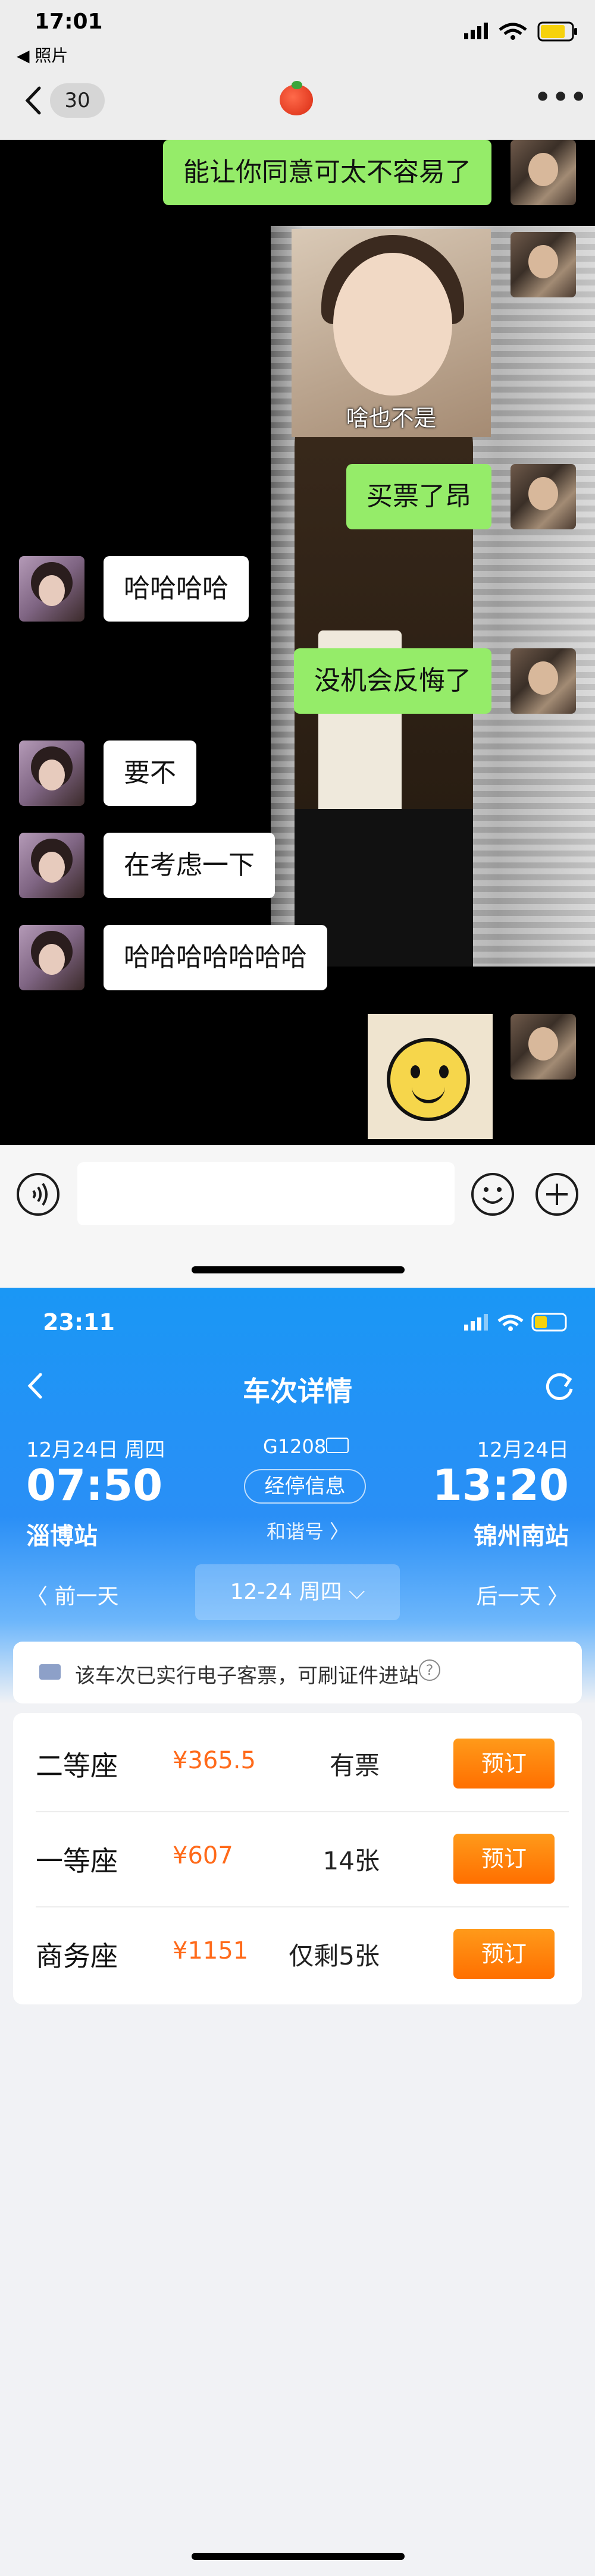  What do you see at coordinates (297, 1391) in the screenshot?
I see `page-title: 车次详情` at bounding box center [297, 1391].